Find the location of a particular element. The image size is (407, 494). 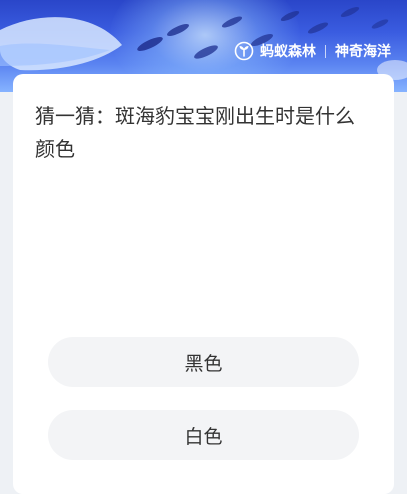

brand-divider is located at coordinates (325, 51).